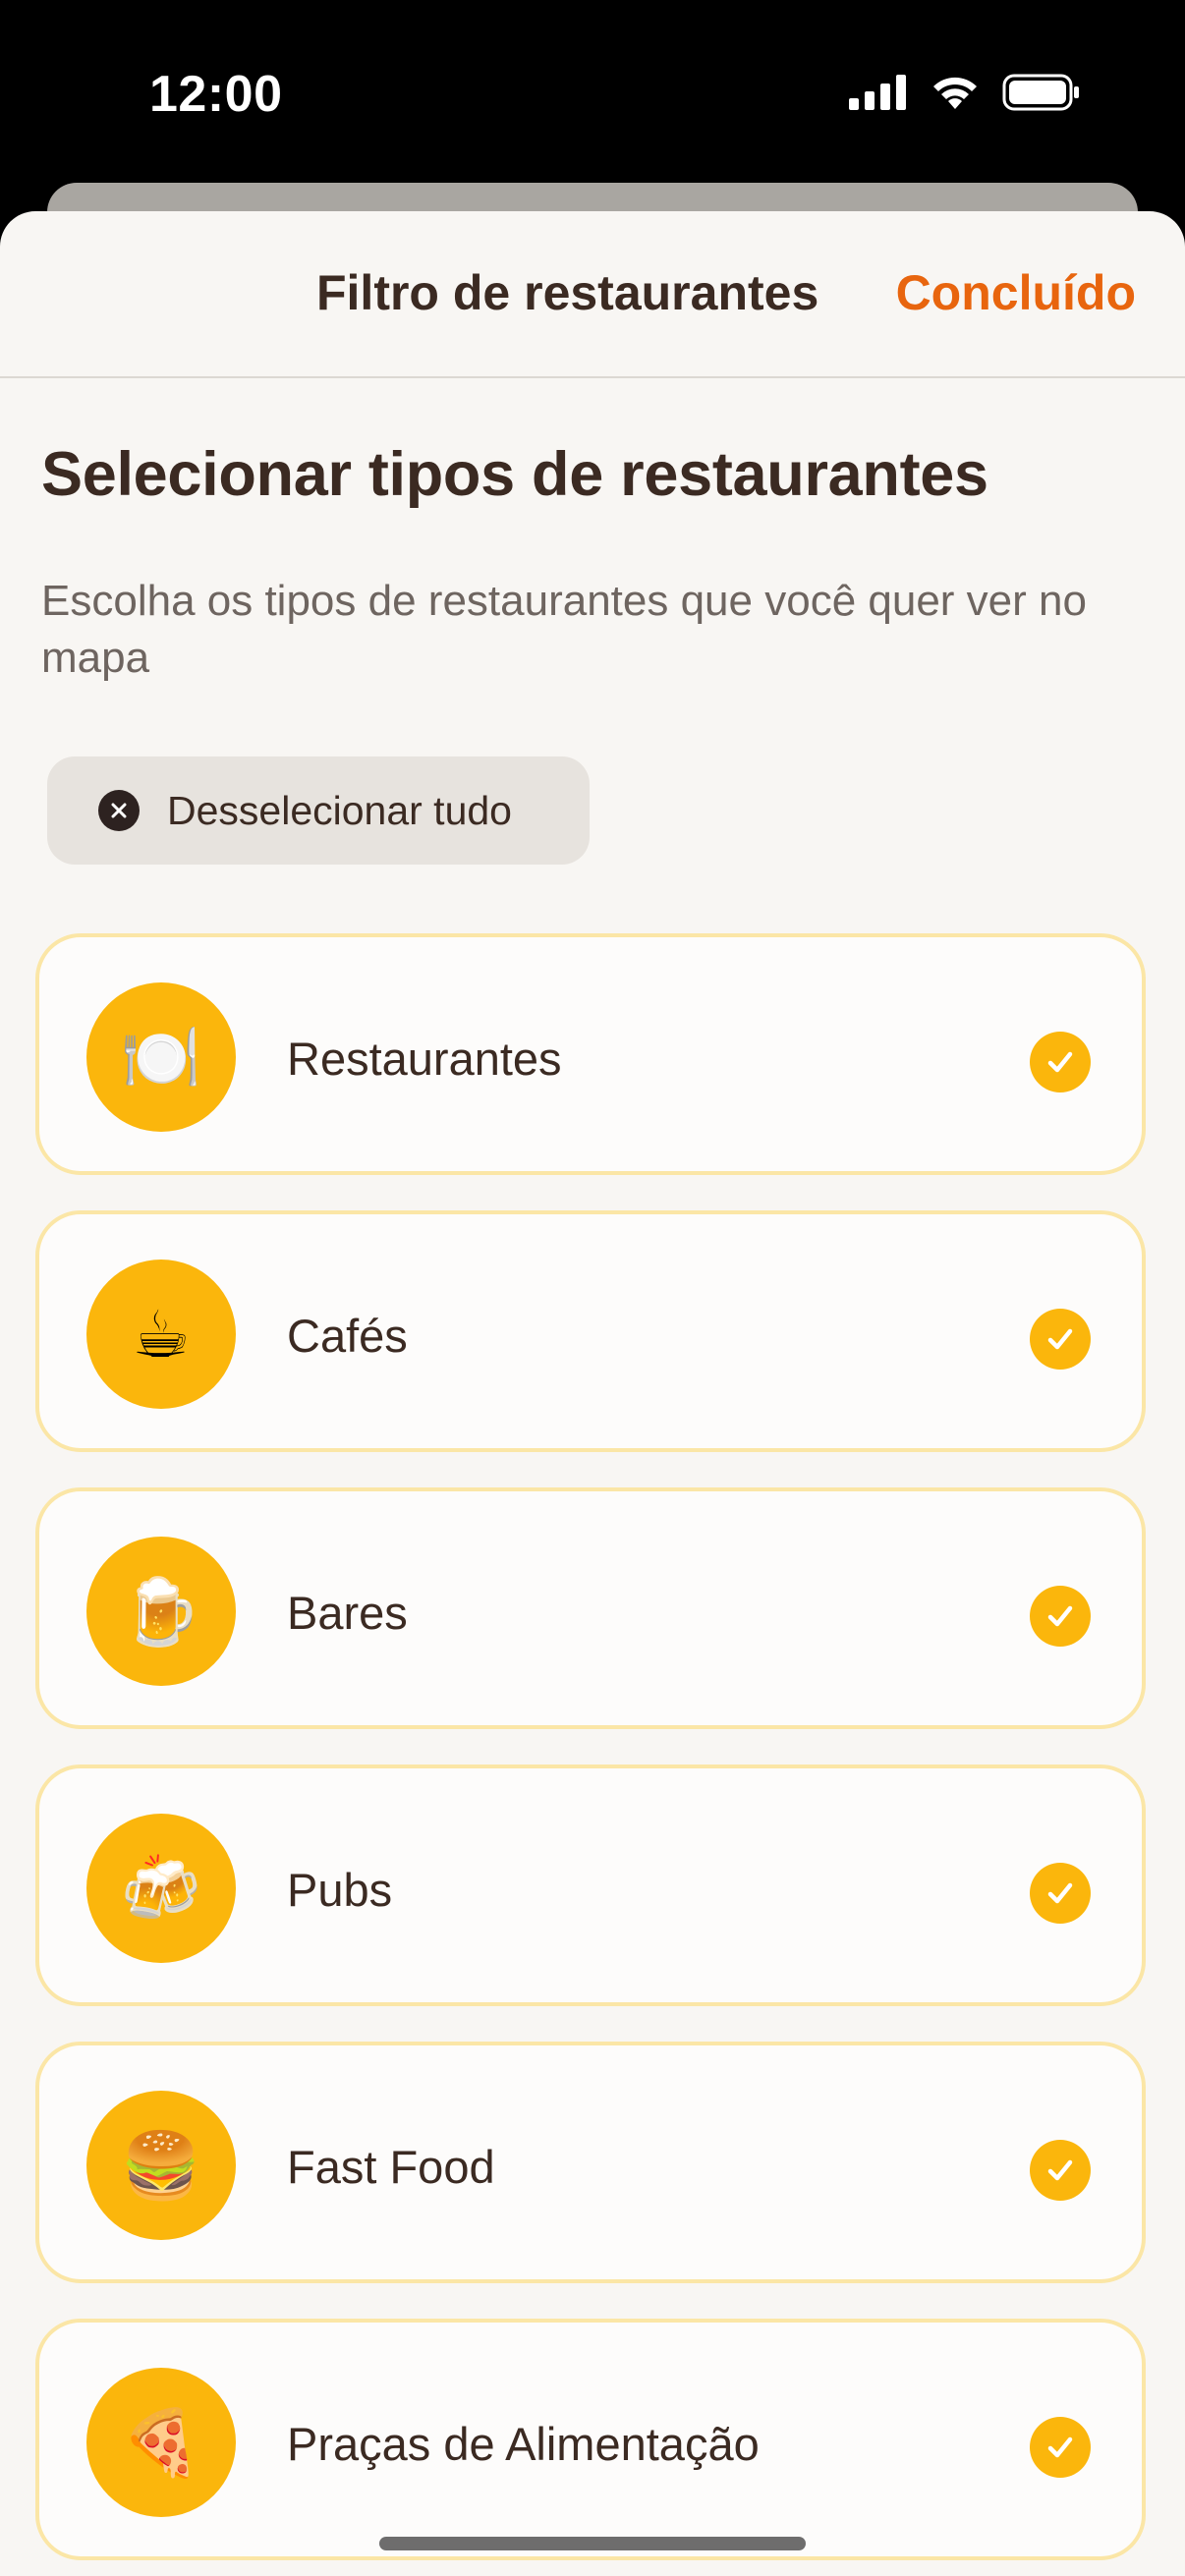 Image resolution: width=1185 pixels, height=2576 pixels. What do you see at coordinates (216, 94) in the screenshot?
I see `status-time: 12:00` at bounding box center [216, 94].